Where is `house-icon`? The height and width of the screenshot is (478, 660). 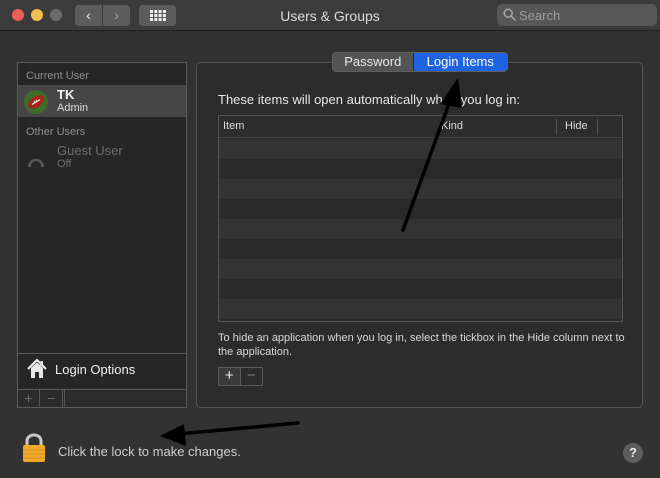
house-icon is located at coordinates (37, 368).